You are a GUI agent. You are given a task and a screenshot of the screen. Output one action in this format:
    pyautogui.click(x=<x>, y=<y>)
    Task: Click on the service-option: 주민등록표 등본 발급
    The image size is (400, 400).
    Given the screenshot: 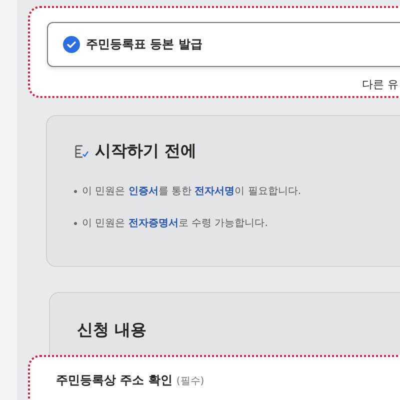 What is the action you would take?
    pyautogui.click(x=223, y=44)
    